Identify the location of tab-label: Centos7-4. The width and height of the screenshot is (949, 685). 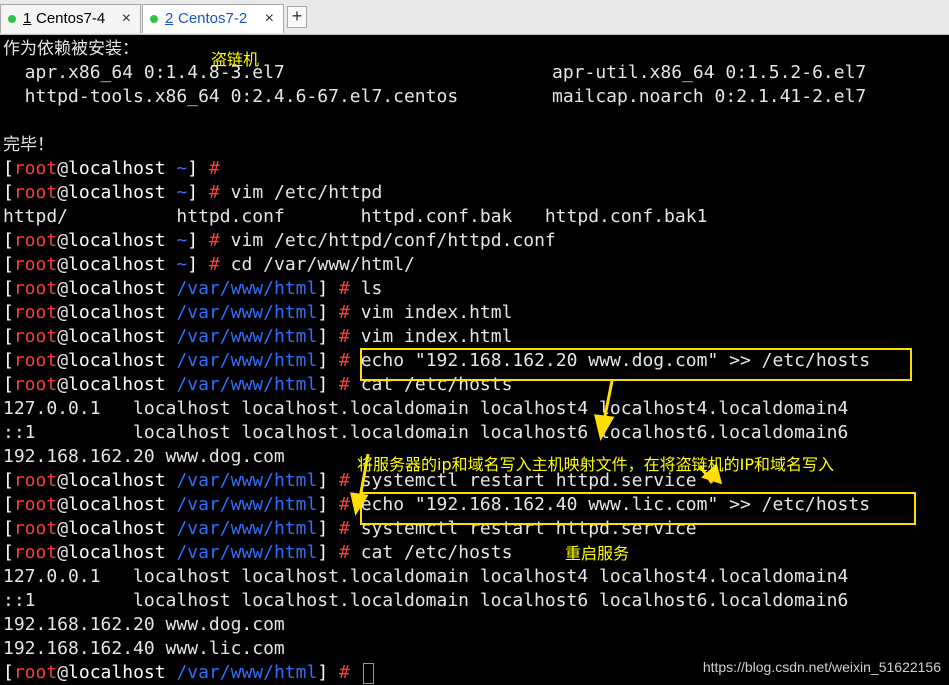
(71, 18).